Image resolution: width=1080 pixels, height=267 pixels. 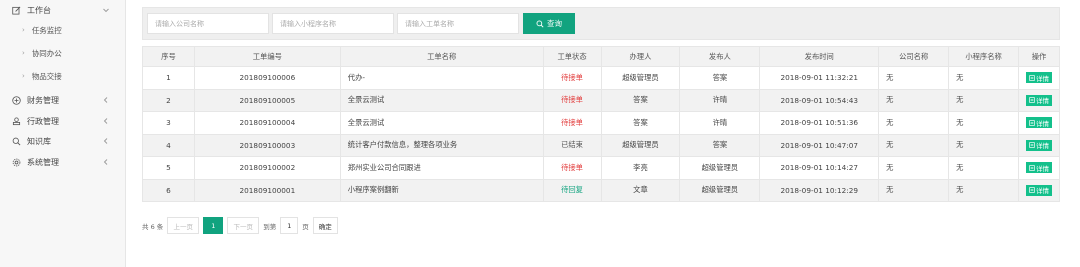 I want to click on sidebar-subitem-task-monitor: › 任务监控, so click(x=63, y=30).